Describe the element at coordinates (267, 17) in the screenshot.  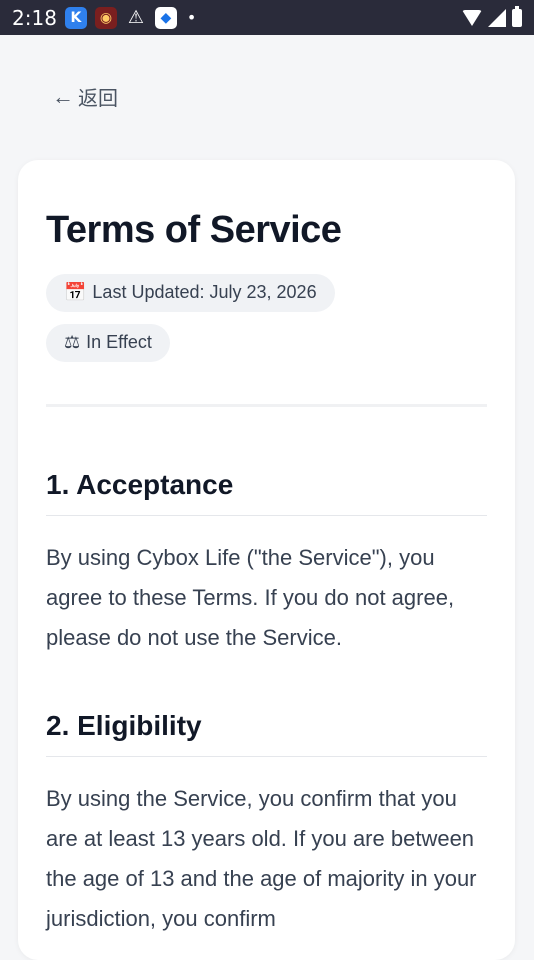
I see `status-bar: 2:18 K ◉ ⚠ ◆ •` at that location.